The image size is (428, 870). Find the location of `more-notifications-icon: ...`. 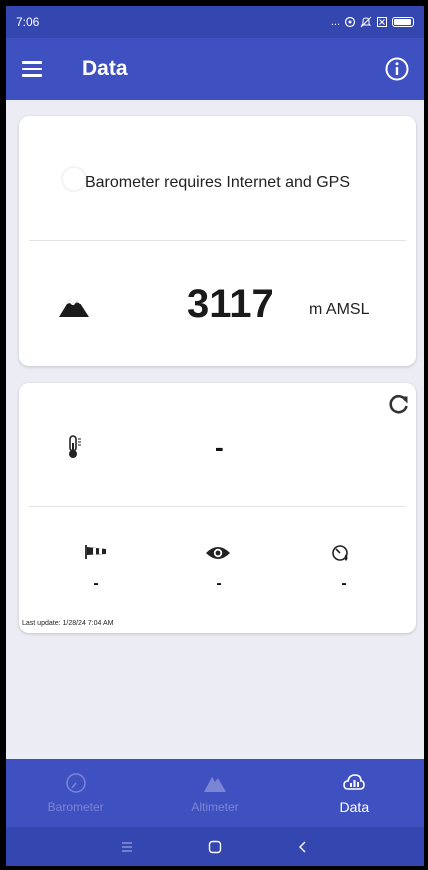

more-notifications-icon: ... is located at coordinates (335, 22).